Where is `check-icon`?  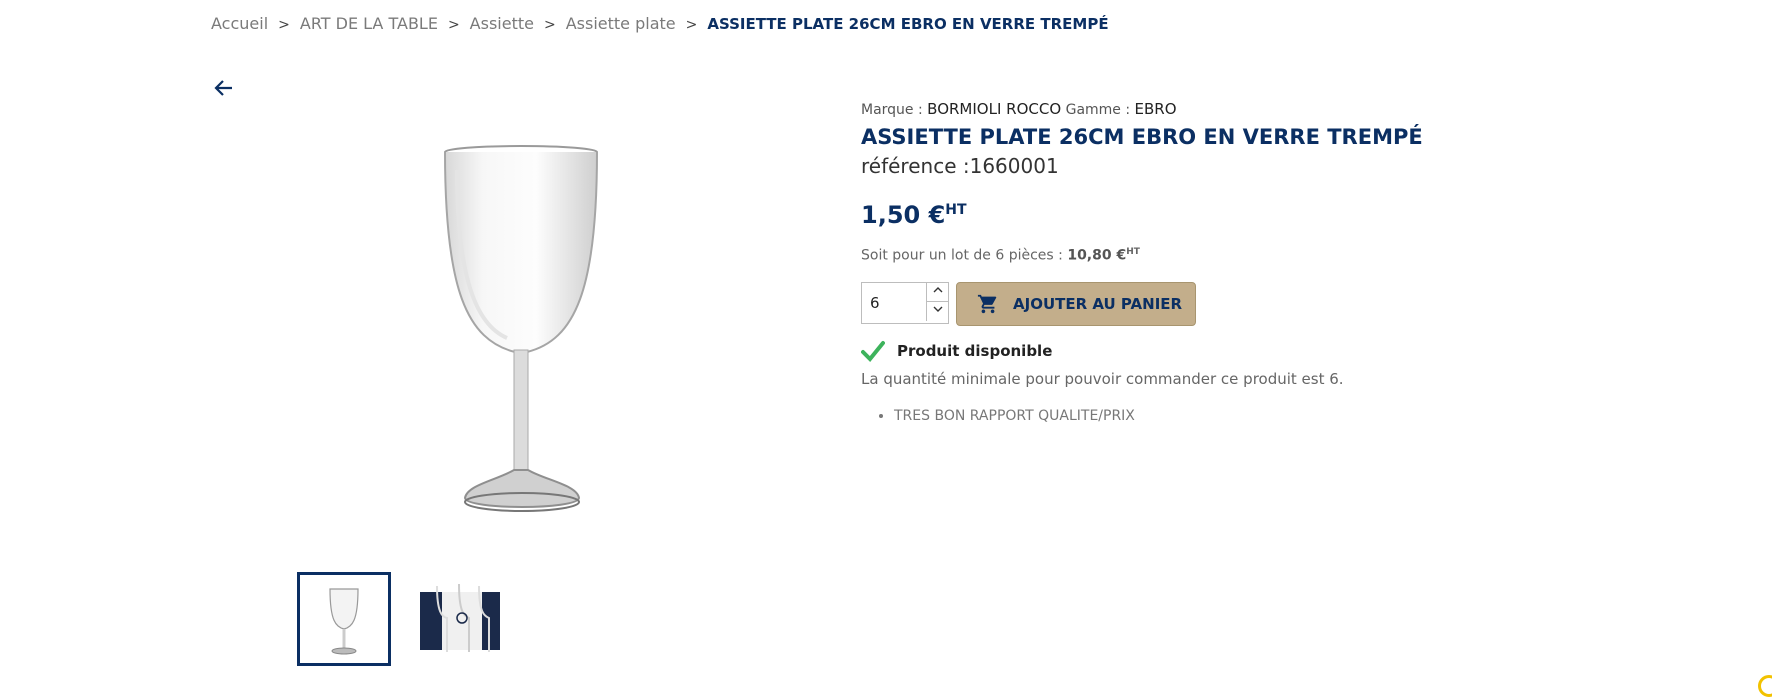
check-icon is located at coordinates (873, 351).